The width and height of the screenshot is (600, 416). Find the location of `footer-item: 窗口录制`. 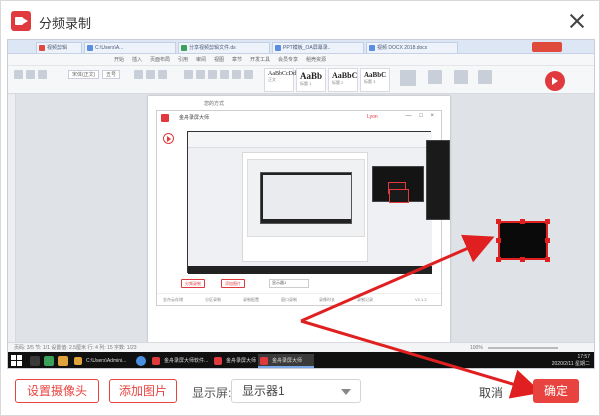

footer-item: 窗口录制 is located at coordinates (289, 299).